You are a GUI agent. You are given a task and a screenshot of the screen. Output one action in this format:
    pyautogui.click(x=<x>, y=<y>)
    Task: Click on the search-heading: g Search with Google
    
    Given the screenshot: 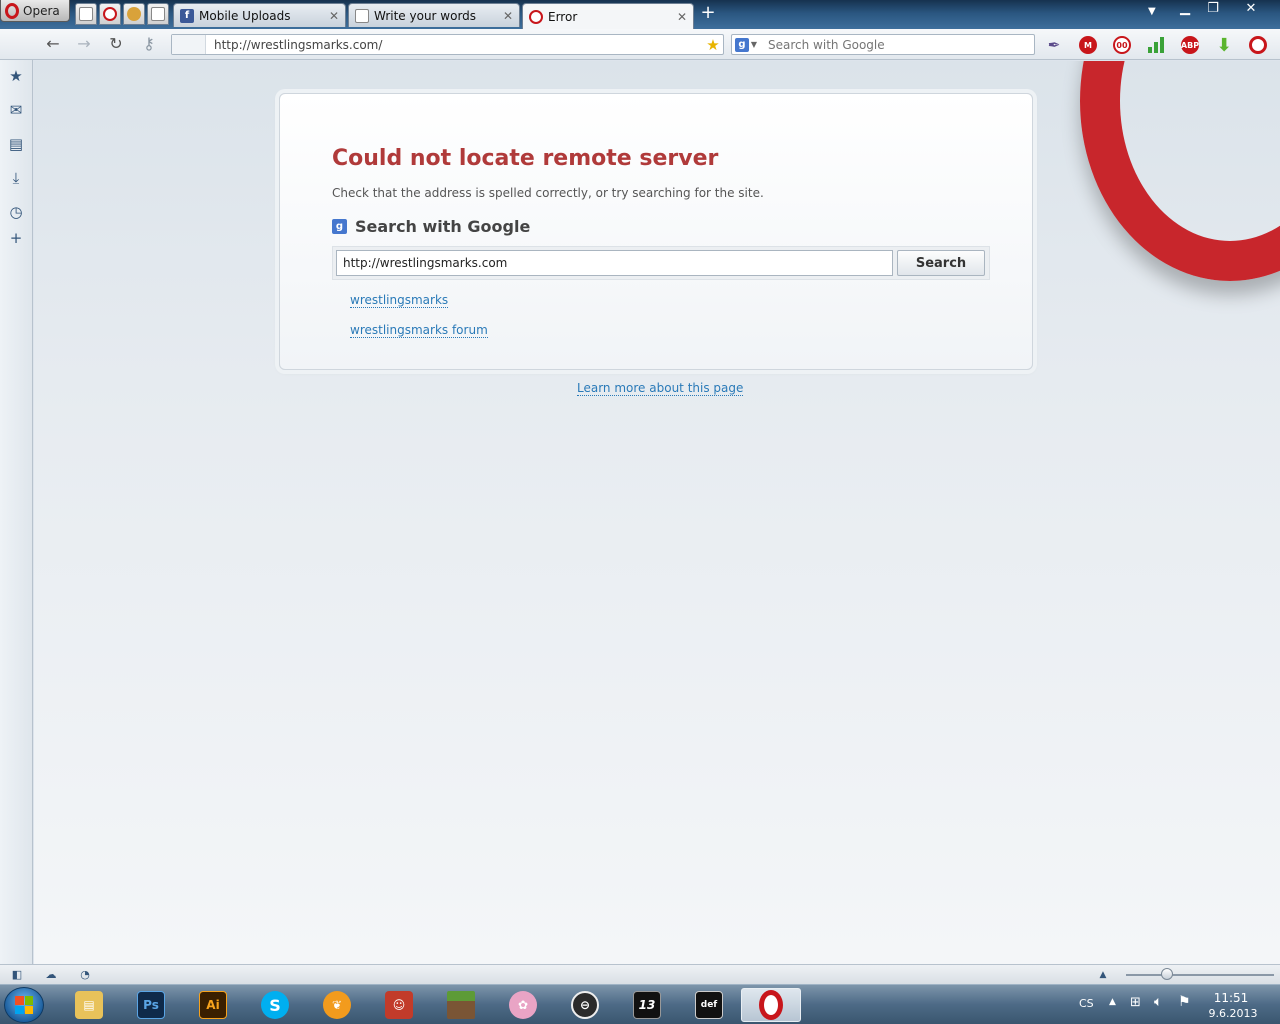 What is the action you would take?
    pyautogui.click(x=431, y=226)
    